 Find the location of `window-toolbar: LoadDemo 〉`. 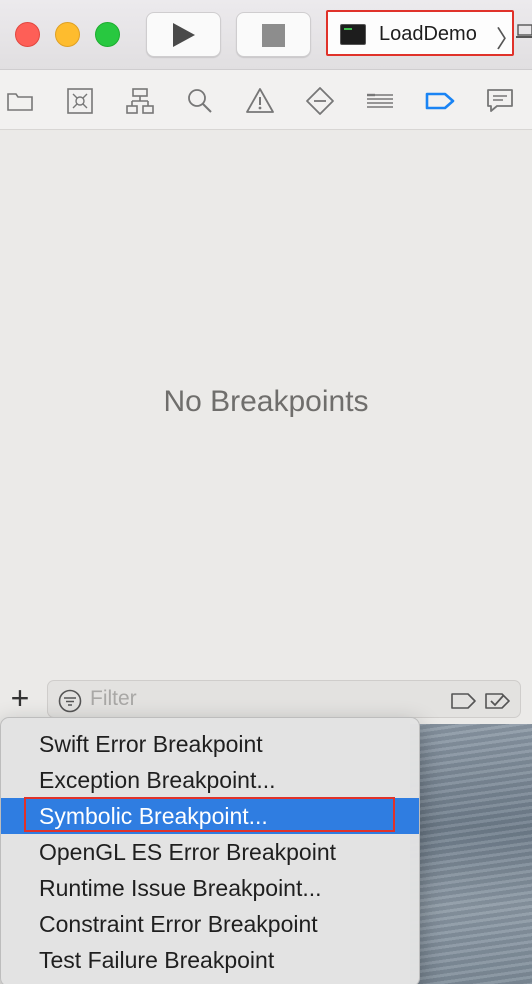

window-toolbar: LoadDemo 〉 is located at coordinates (266, 35).